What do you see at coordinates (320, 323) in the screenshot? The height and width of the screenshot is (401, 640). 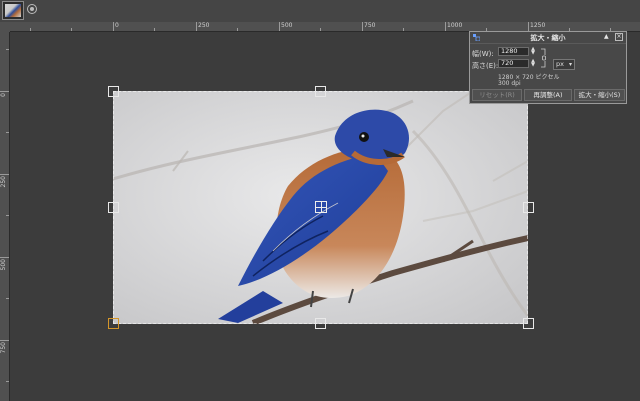 I see `handle-bottom-center` at bounding box center [320, 323].